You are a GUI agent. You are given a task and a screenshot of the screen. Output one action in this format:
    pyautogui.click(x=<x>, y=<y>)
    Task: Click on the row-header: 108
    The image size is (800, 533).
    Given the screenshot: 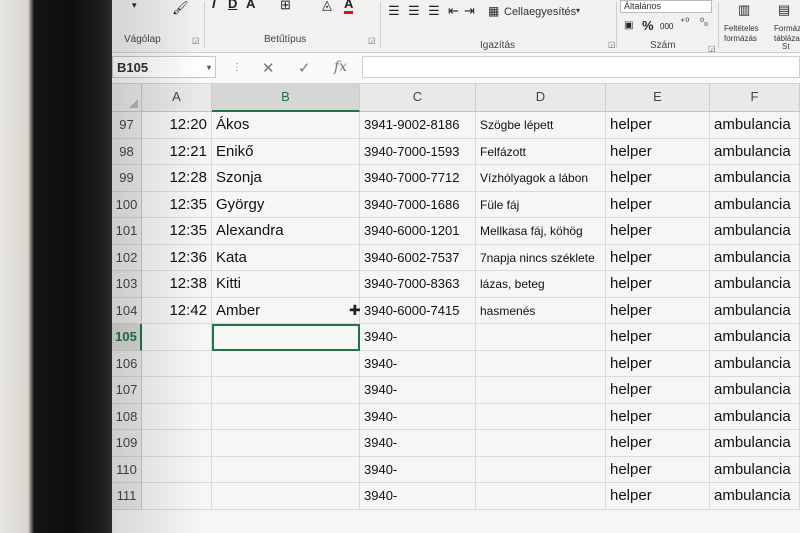 What is the action you would take?
    pyautogui.click(x=127, y=416)
    